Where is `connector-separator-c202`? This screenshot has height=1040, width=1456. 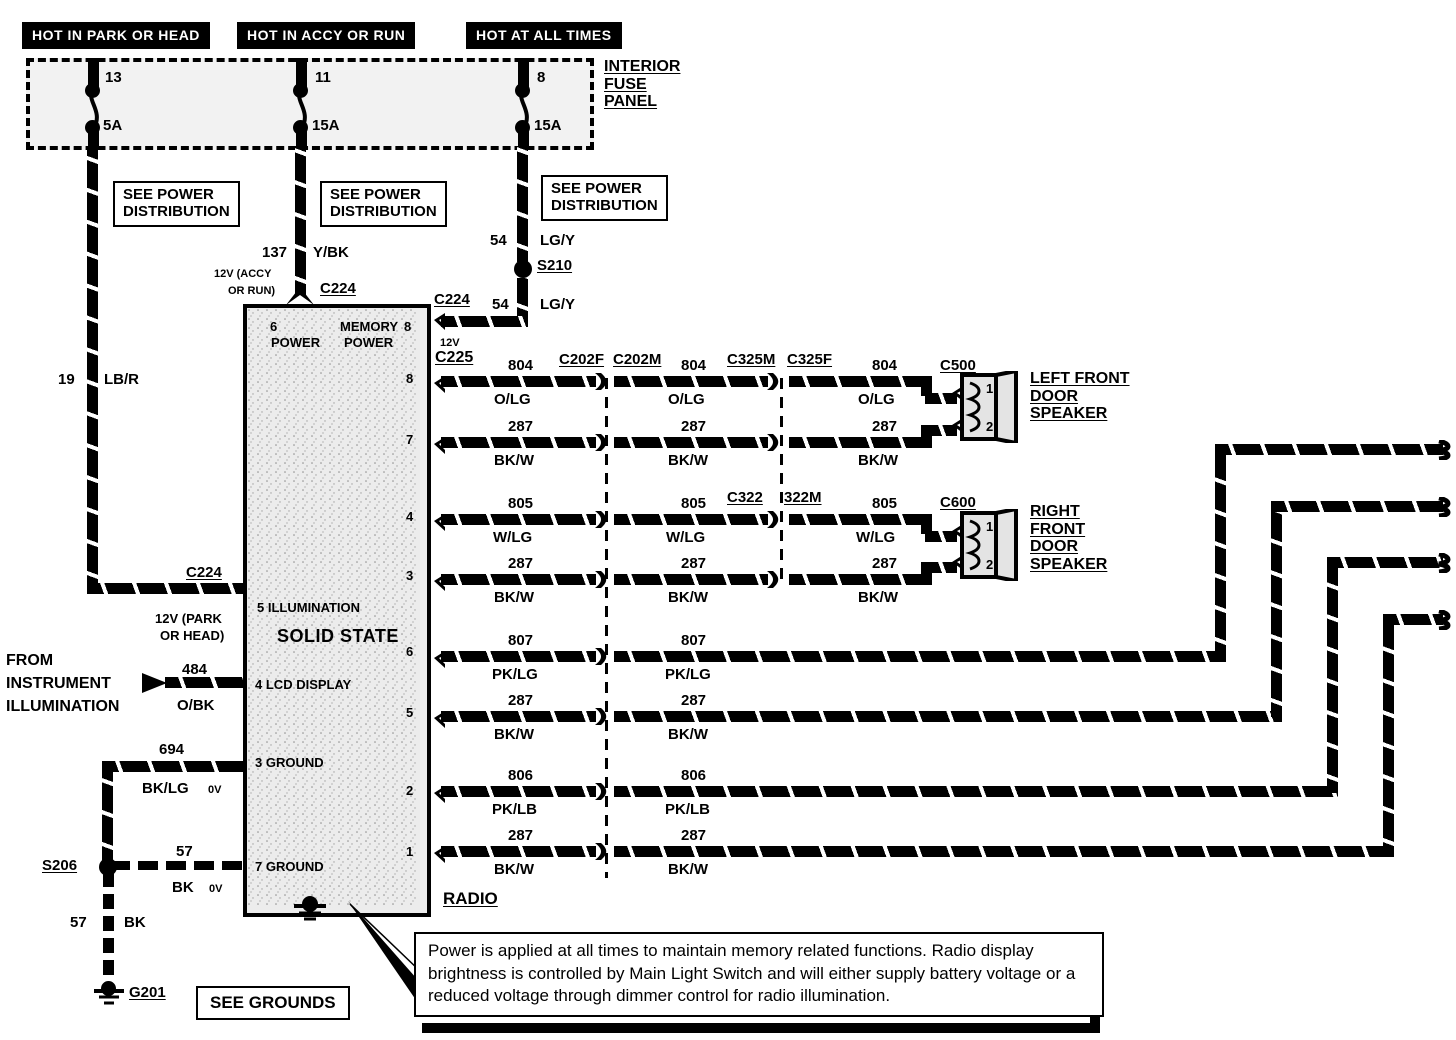
connector-separator-c202 is located at coordinates (606, 628).